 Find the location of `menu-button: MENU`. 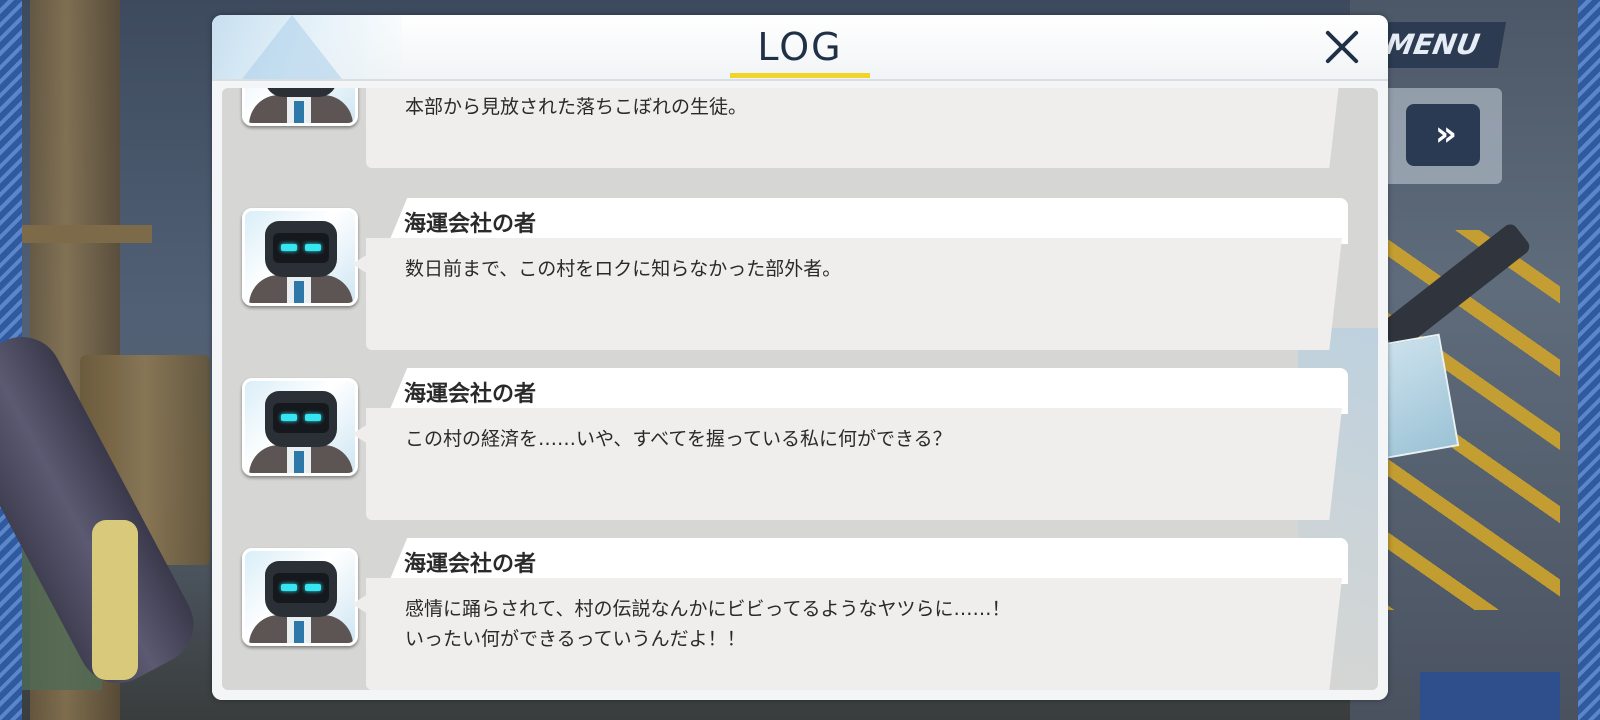

menu-button: MENU is located at coordinates (1437, 45).